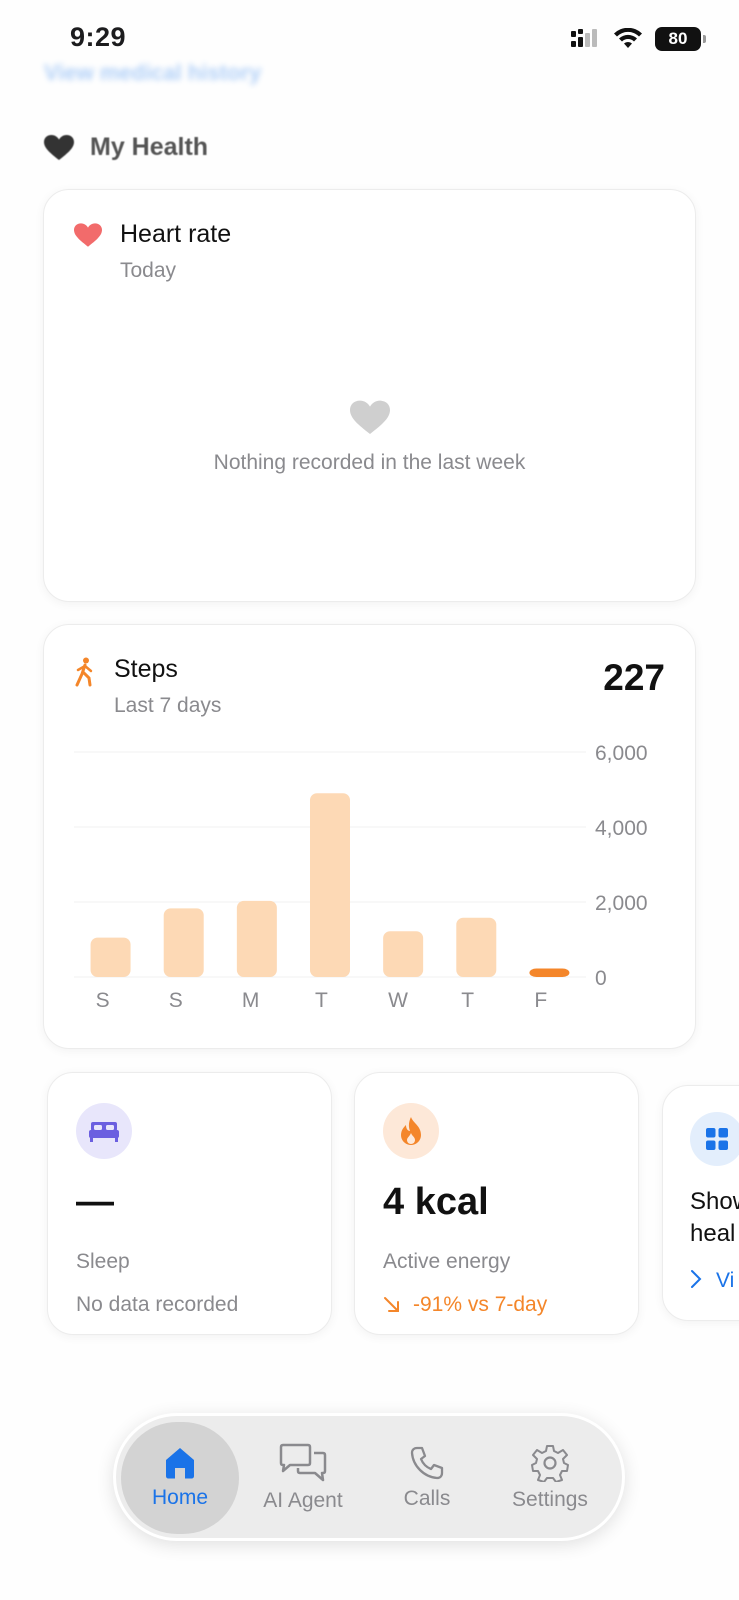 This screenshot has width=739, height=1600. Describe the element at coordinates (621, 903) in the screenshot. I see `y-tick-label: 2,000` at that location.